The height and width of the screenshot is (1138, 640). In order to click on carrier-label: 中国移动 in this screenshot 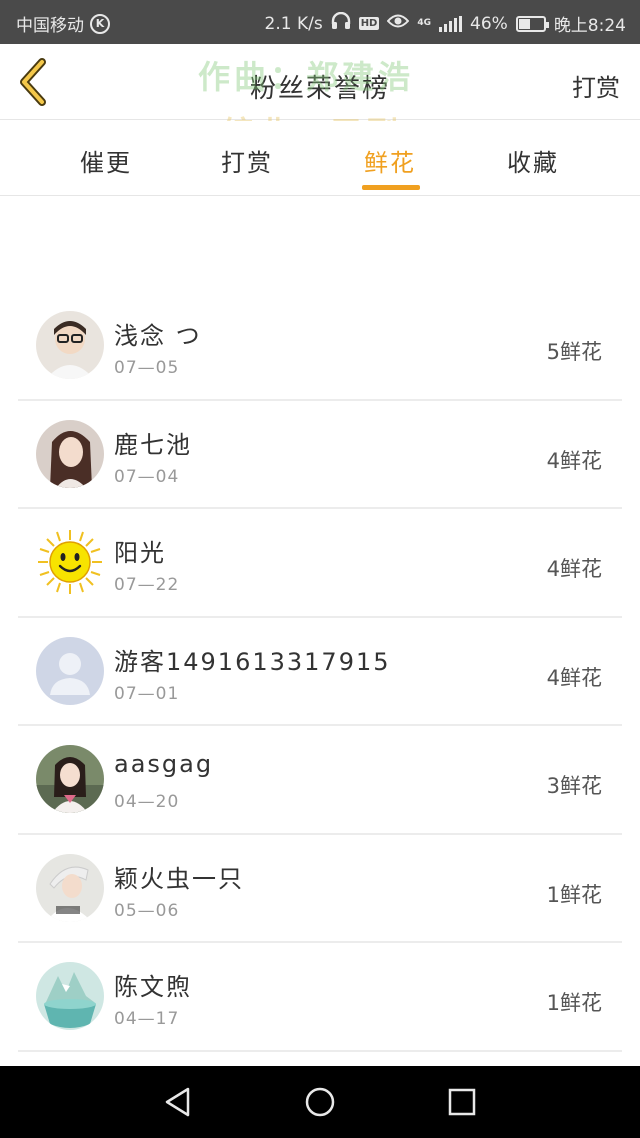, I will do `click(50, 26)`.